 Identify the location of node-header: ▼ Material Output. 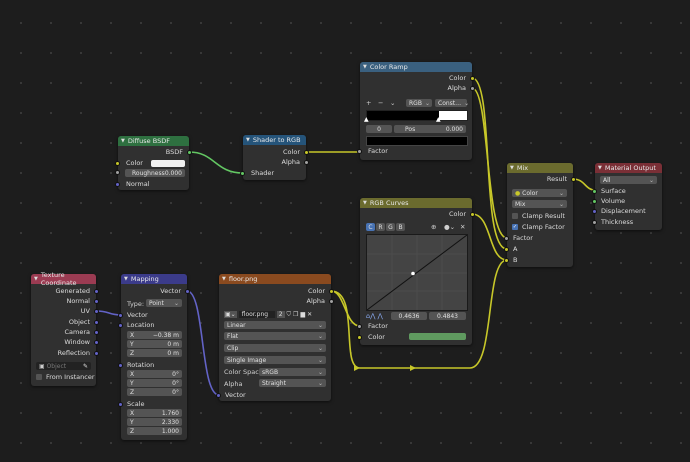
(628, 168).